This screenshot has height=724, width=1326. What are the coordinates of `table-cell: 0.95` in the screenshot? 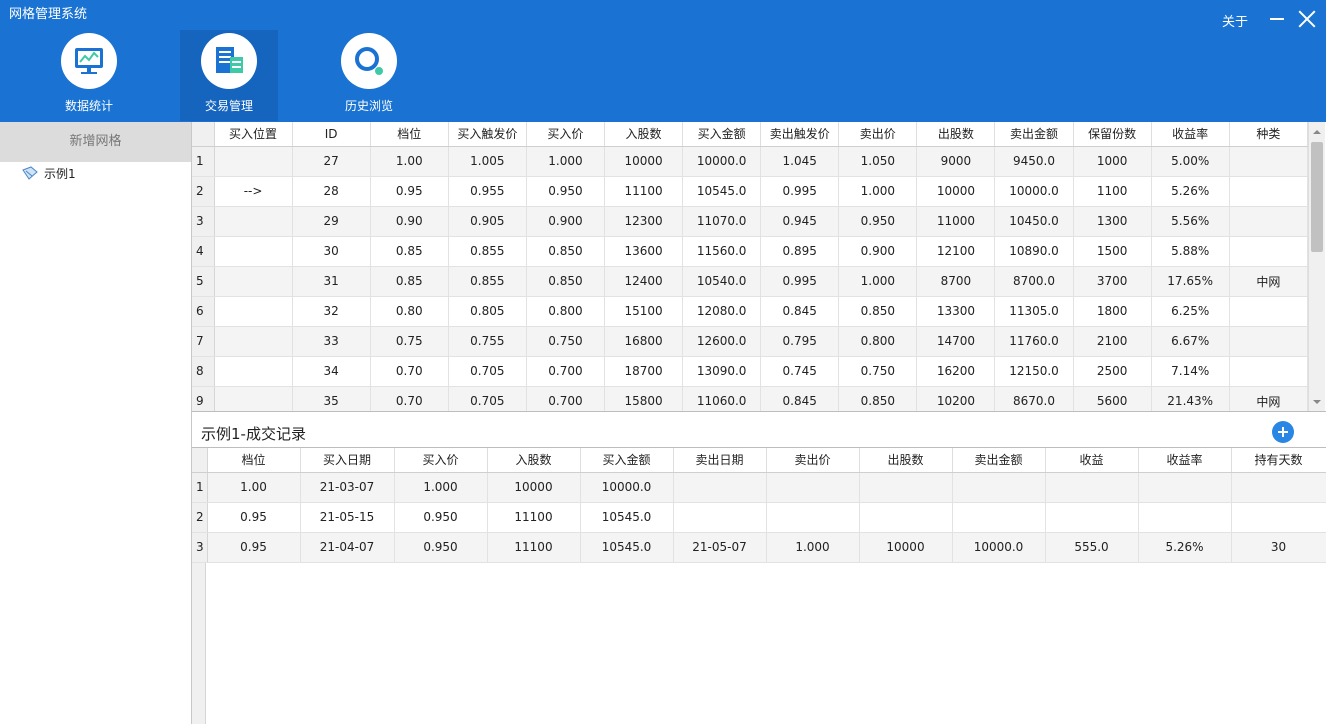 It's located at (254, 547).